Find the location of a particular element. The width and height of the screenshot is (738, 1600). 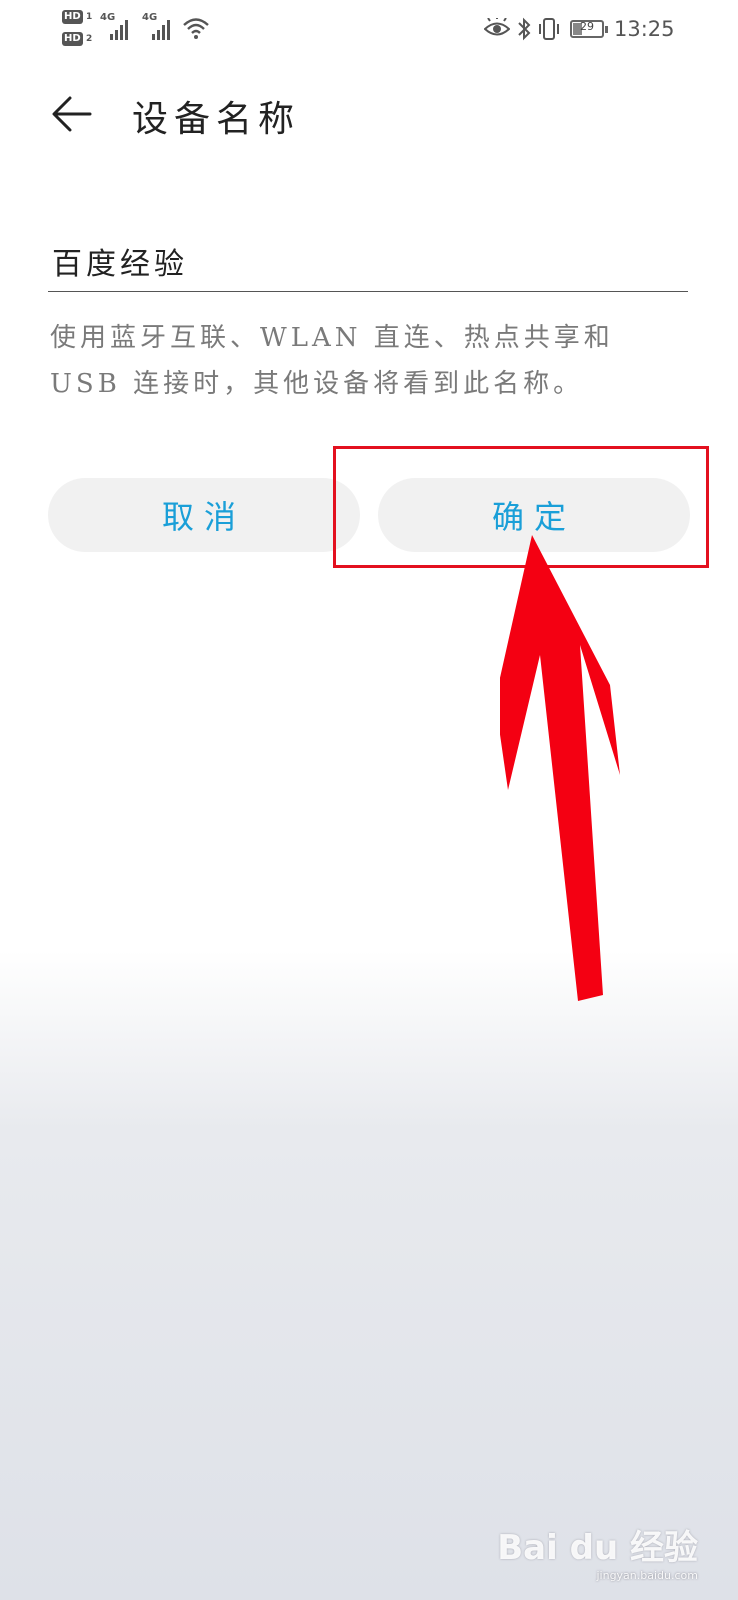

device-name-input is located at coordinates (368, 261).